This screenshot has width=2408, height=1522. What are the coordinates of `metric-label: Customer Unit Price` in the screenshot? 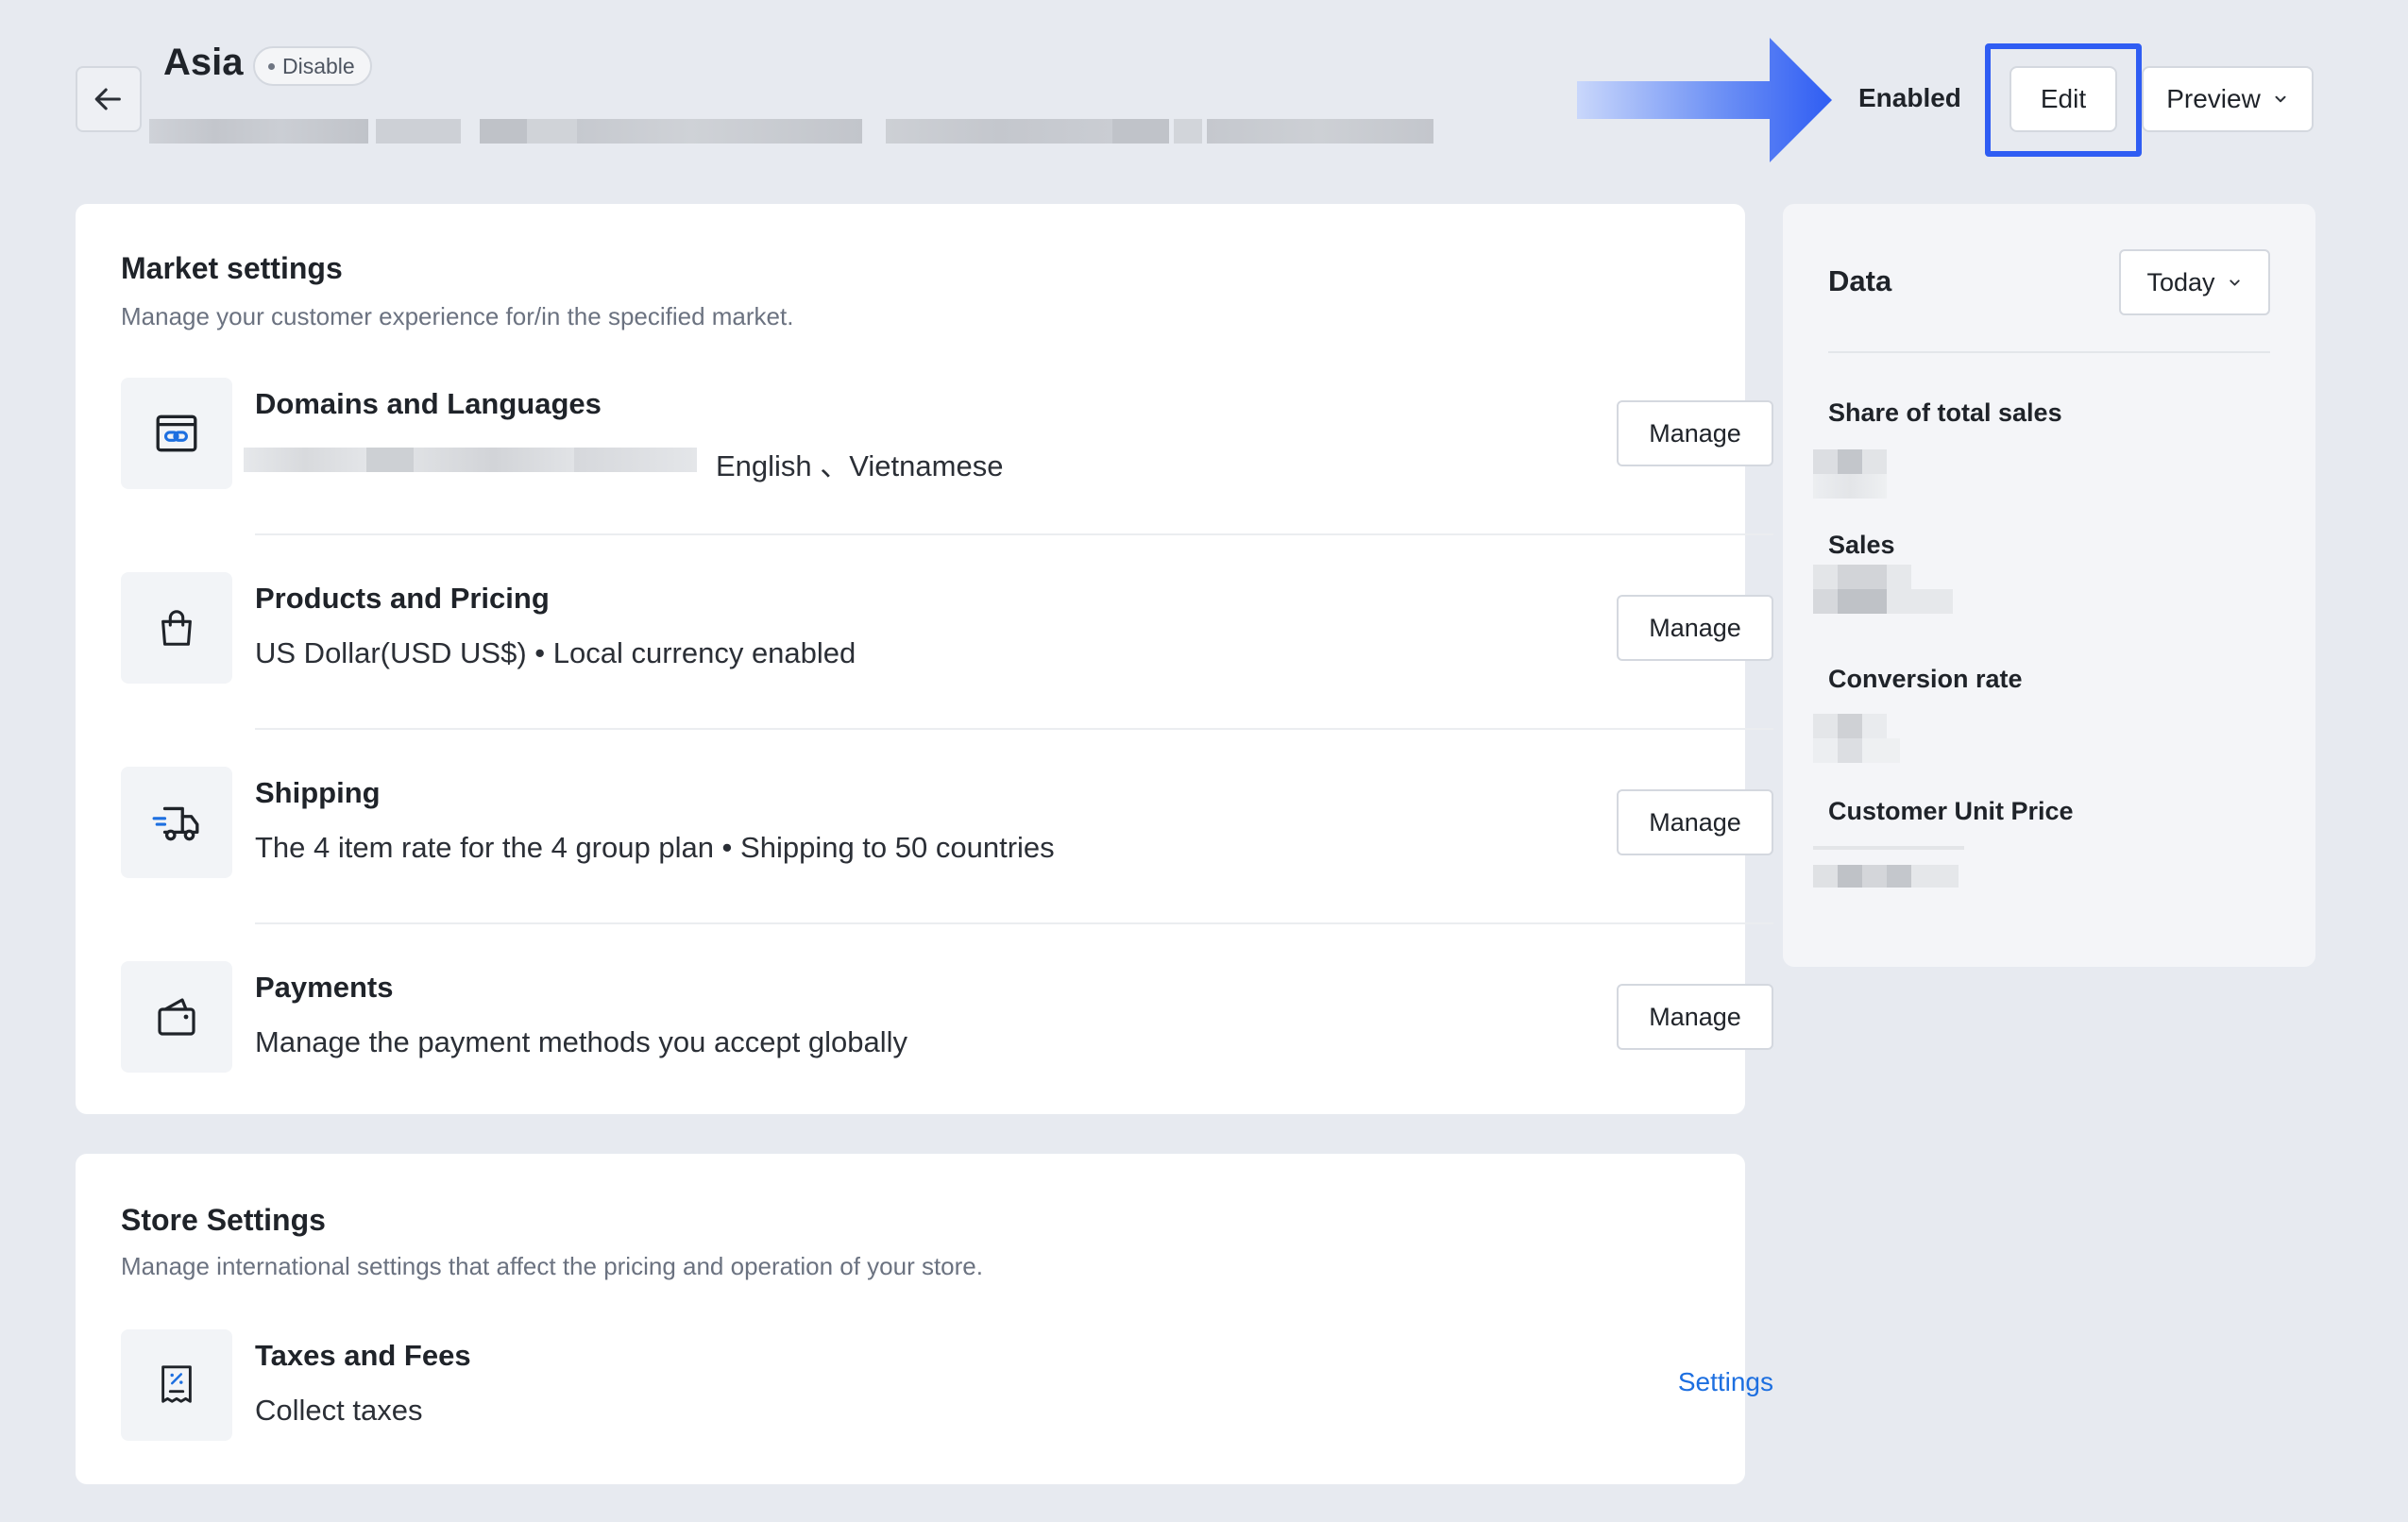 It's located at (1951, 811).